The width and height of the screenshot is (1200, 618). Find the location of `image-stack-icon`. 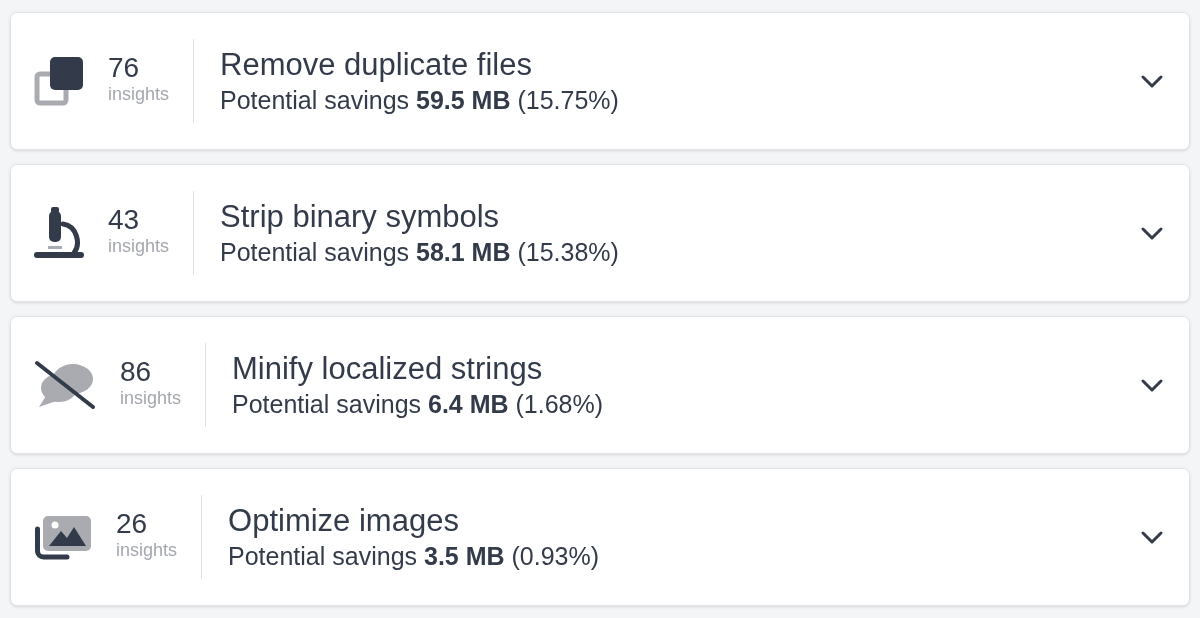

image-stack-icon is located at coordinates (63, 537).